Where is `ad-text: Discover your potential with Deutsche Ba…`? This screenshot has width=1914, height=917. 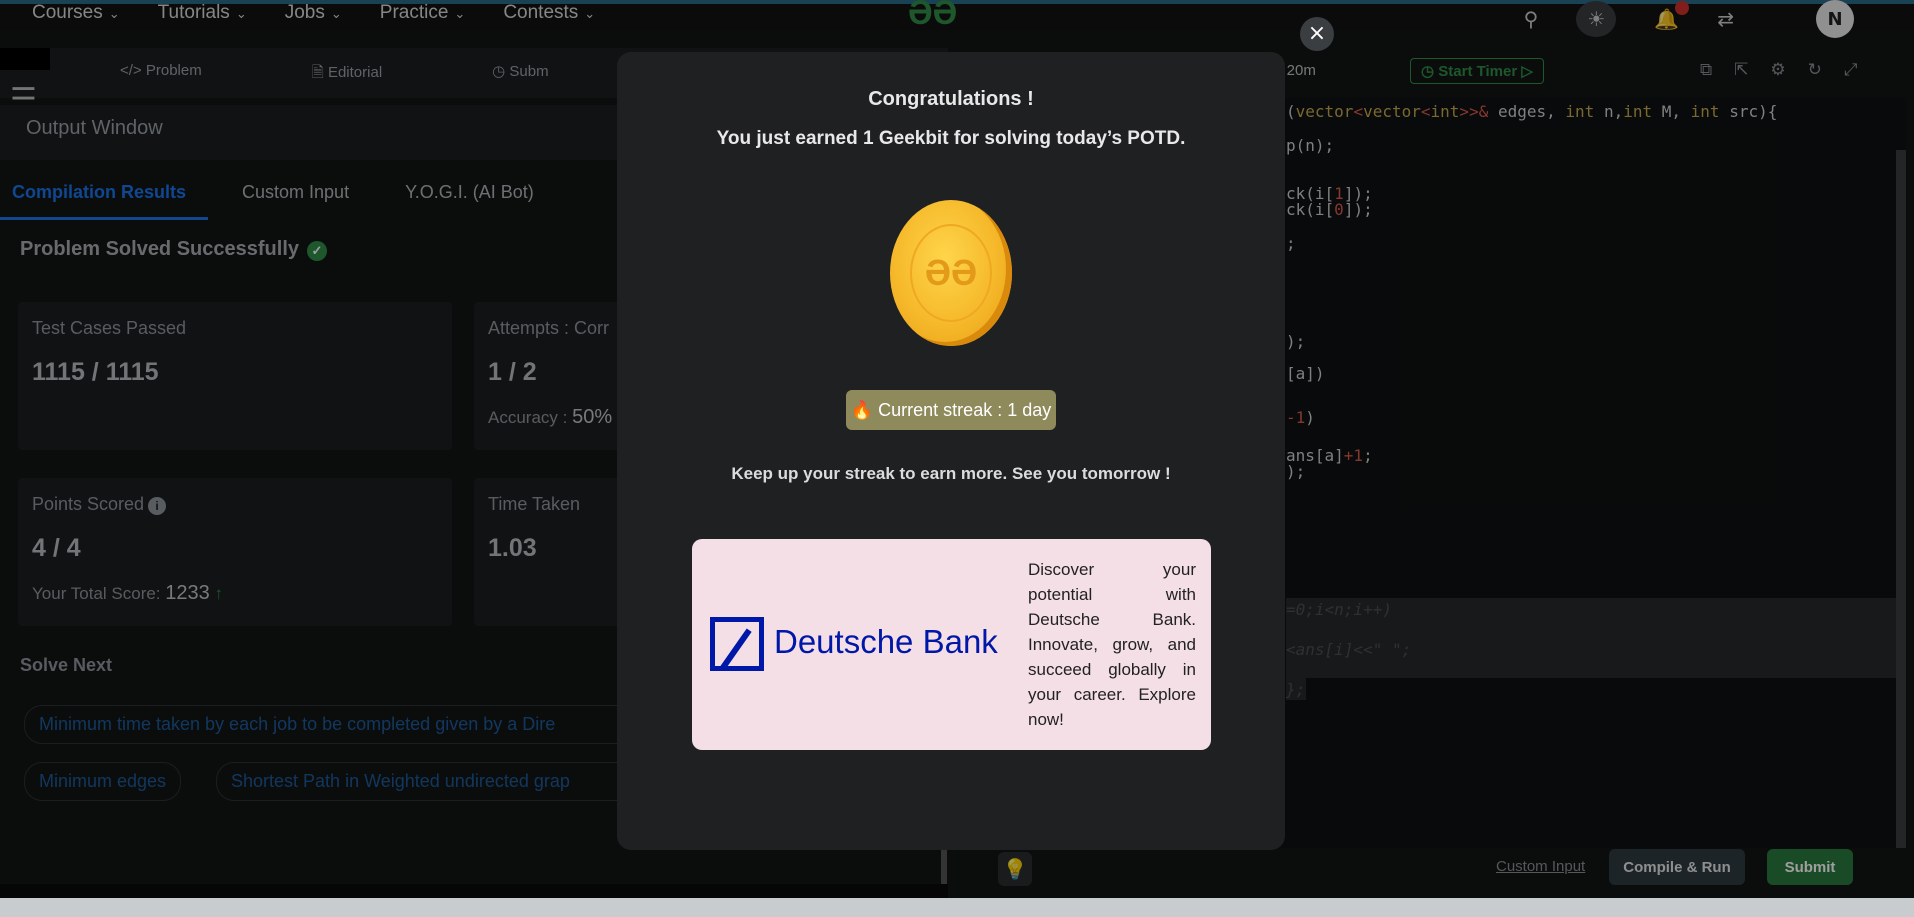 ad-text: Discover your potential with Deutsche Ba… is located at coordinates (1112, 644).